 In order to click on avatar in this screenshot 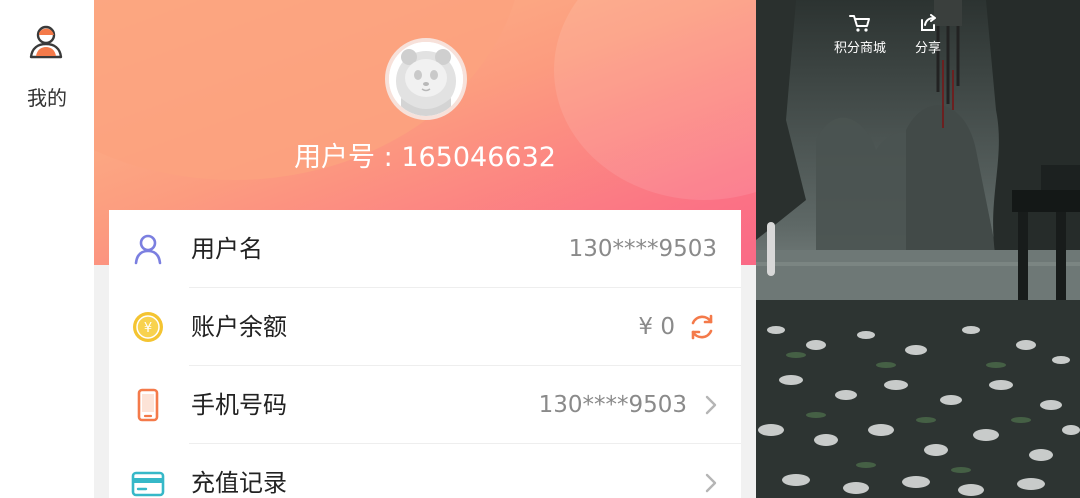, I will do `click(426, 79)`.